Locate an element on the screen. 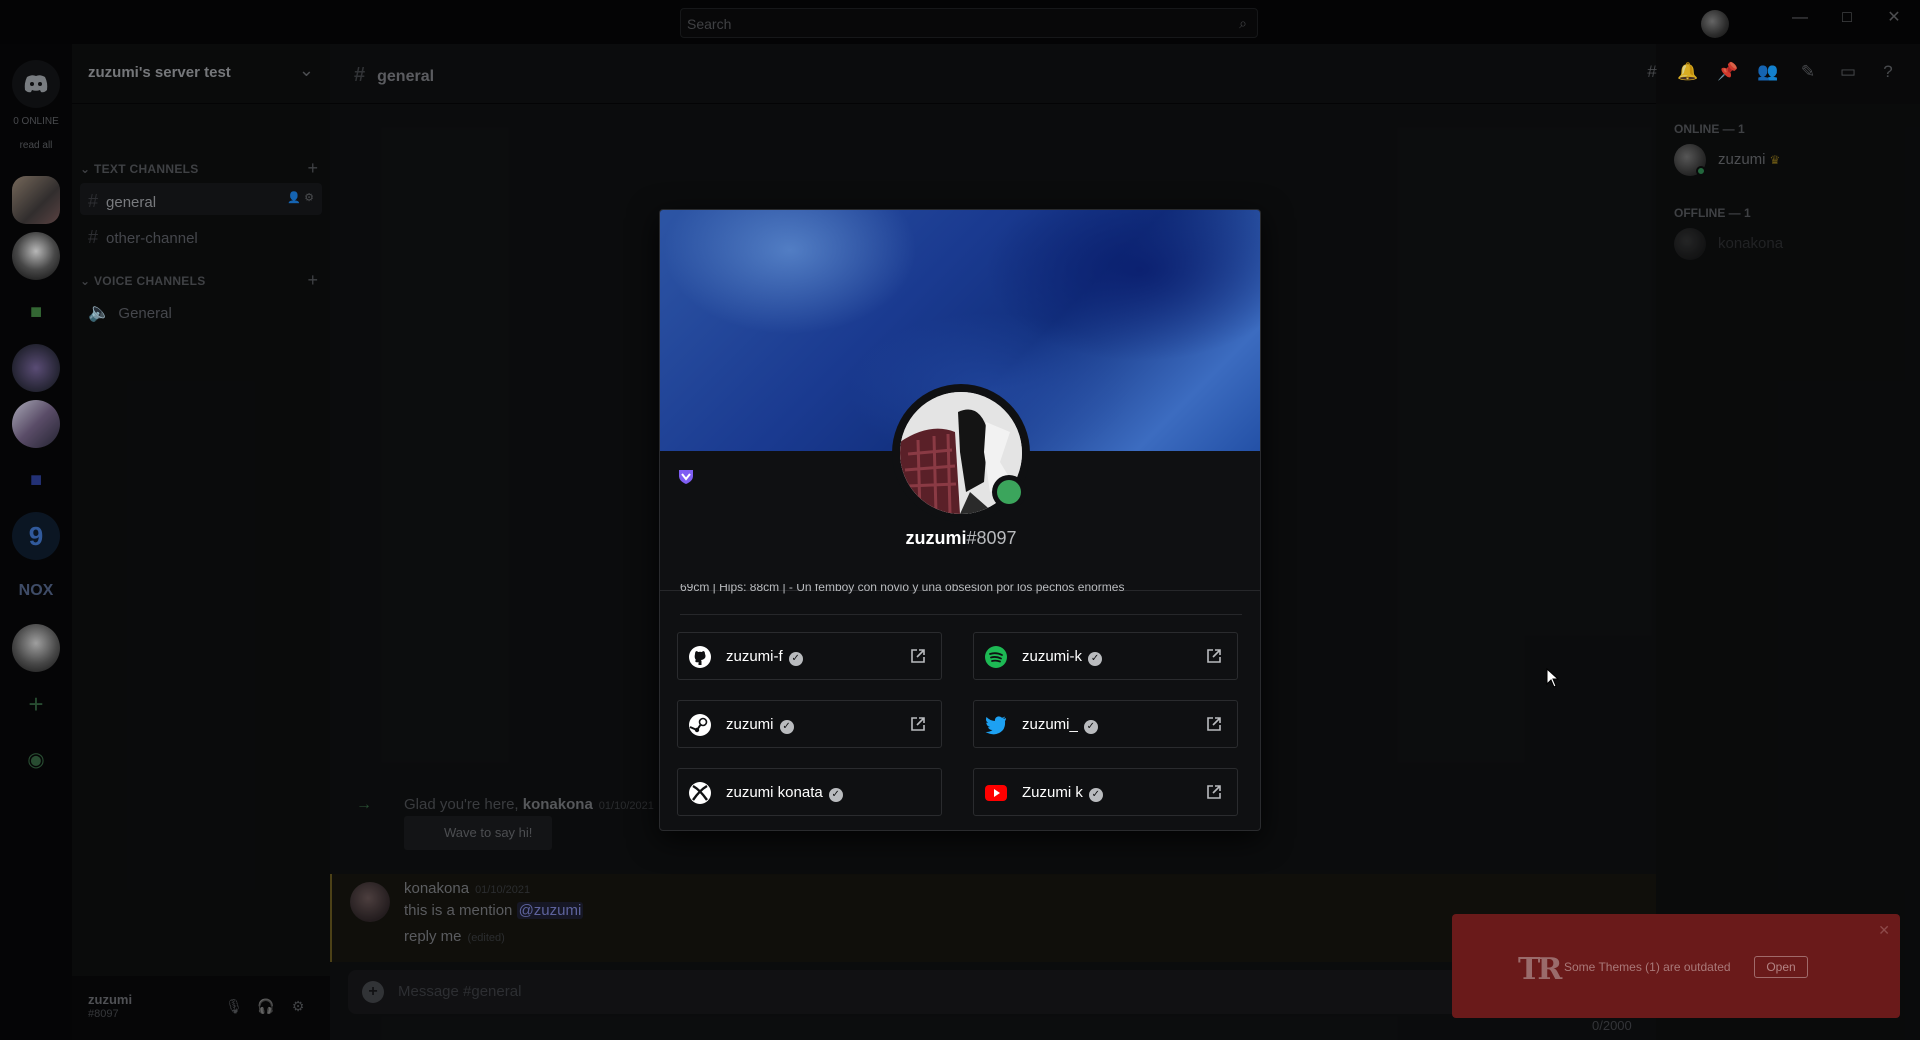 Image resolution: width=1920 pixels, height=1040 pixels. connection-github: zuzumi-f ✓ is located at coordinates (809, 656).